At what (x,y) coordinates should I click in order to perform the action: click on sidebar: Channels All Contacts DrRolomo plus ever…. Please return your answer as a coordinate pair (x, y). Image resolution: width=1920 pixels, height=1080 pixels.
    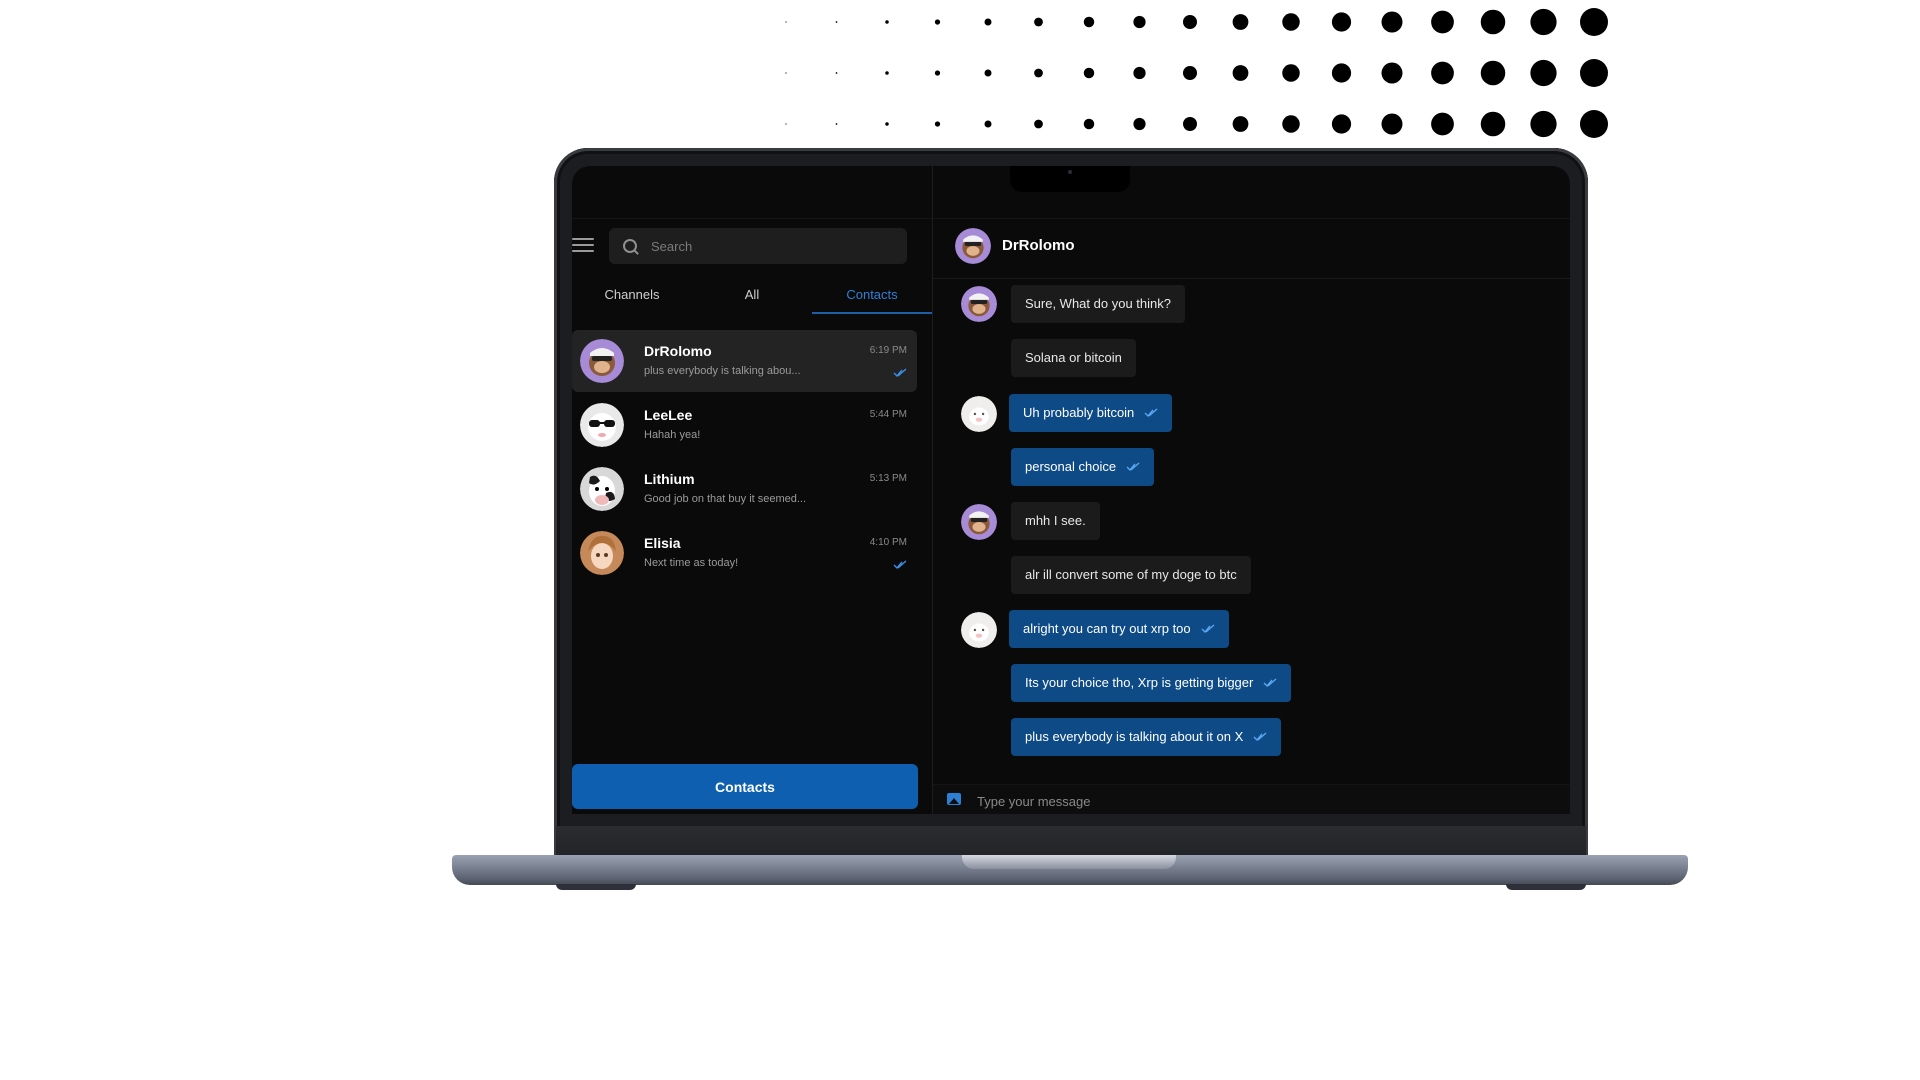
    Looking at the image, I should click on (752, 490).